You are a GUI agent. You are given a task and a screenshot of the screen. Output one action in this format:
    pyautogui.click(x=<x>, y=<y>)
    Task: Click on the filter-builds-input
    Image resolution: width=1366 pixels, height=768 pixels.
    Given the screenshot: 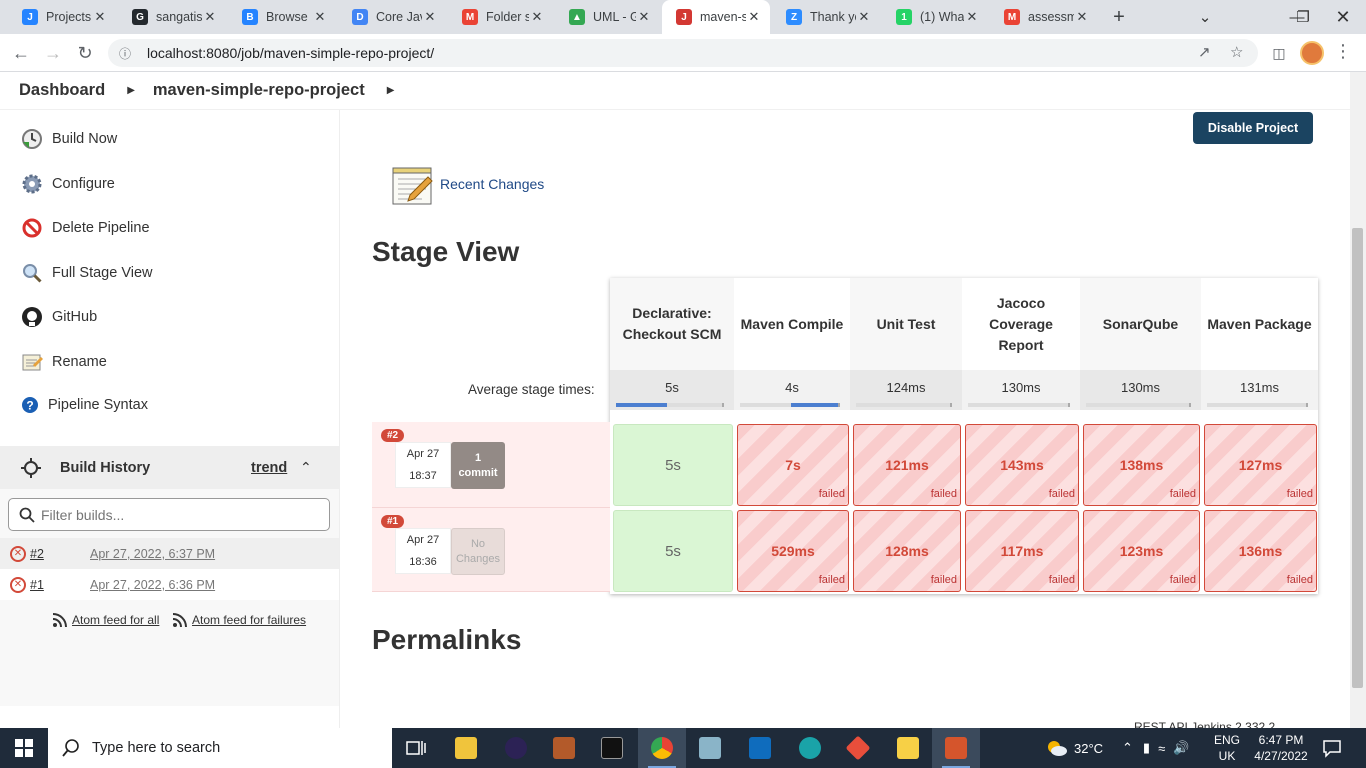 What is the action you would take?
    pyautogui.click(x=176, y=514)
    